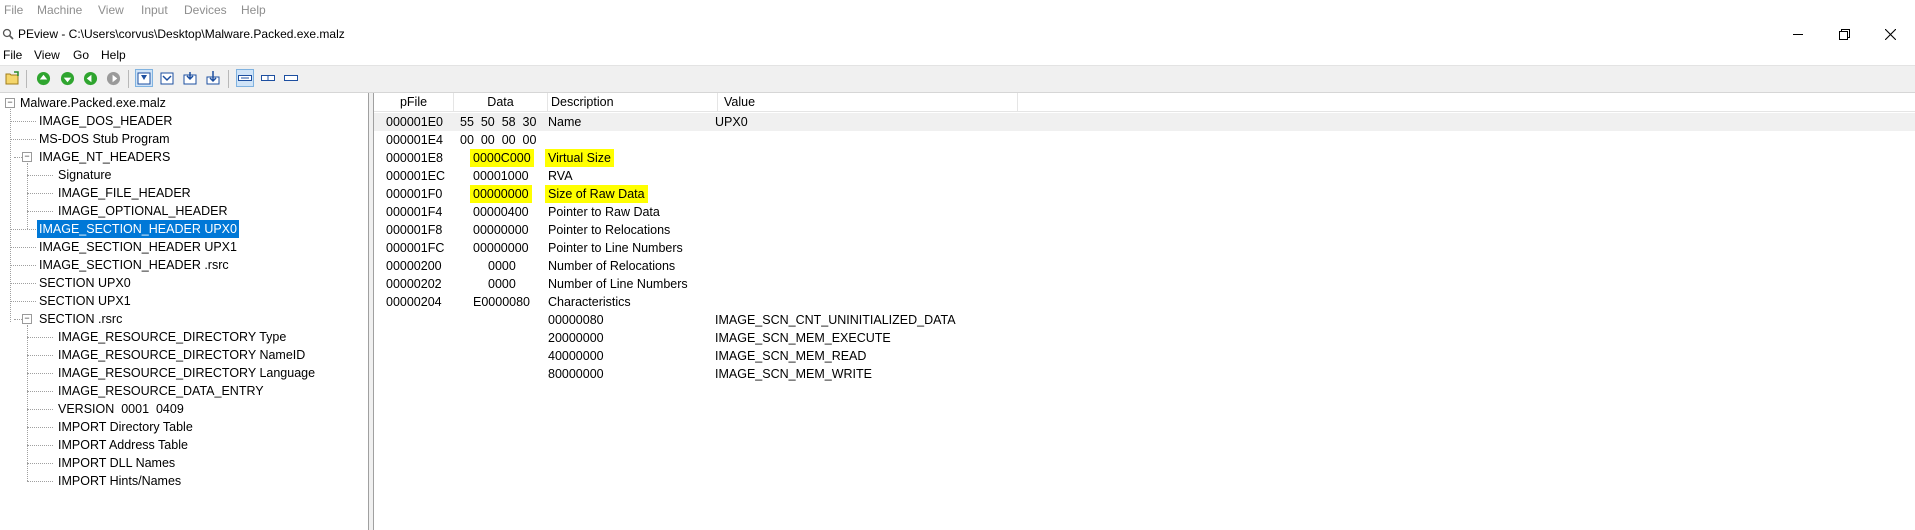  Describe the element at coordinates (1798, 34) in the screenshot. I see `minimize-button` at that location.